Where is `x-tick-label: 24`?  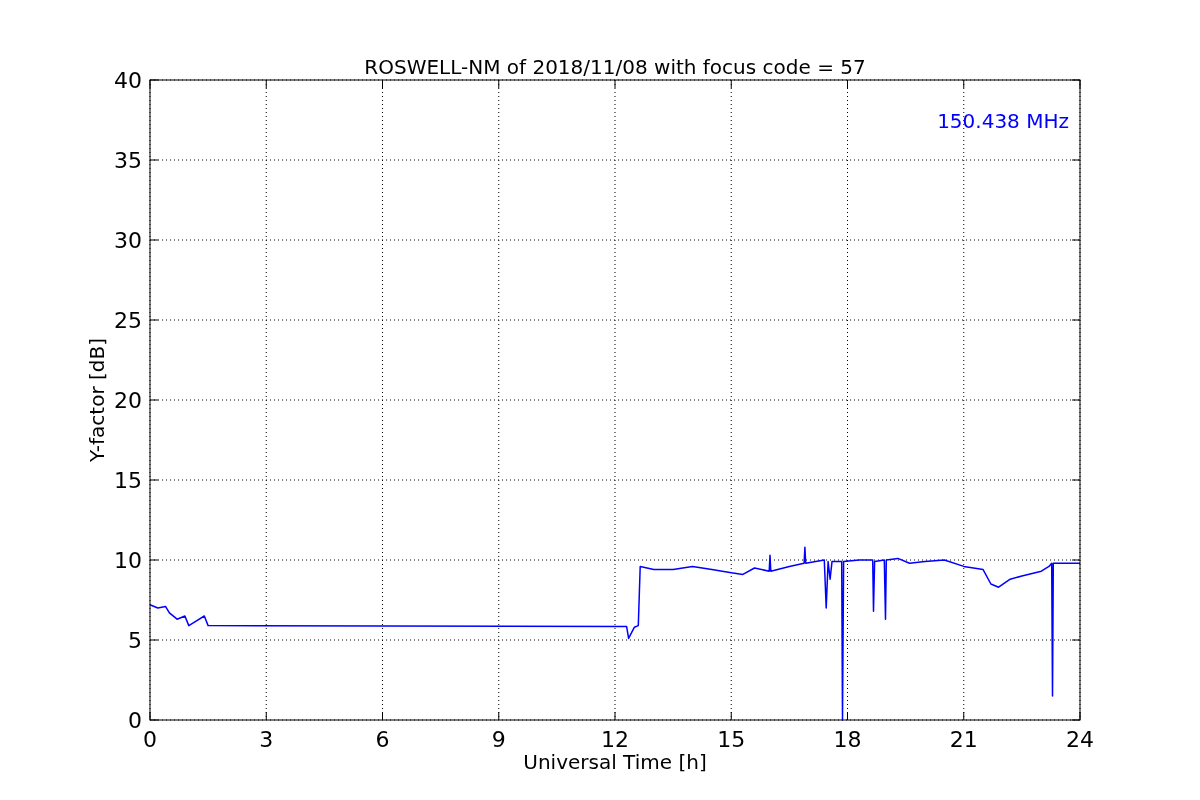
x-tick-label: 24 is located at coordinates (1080, 739).